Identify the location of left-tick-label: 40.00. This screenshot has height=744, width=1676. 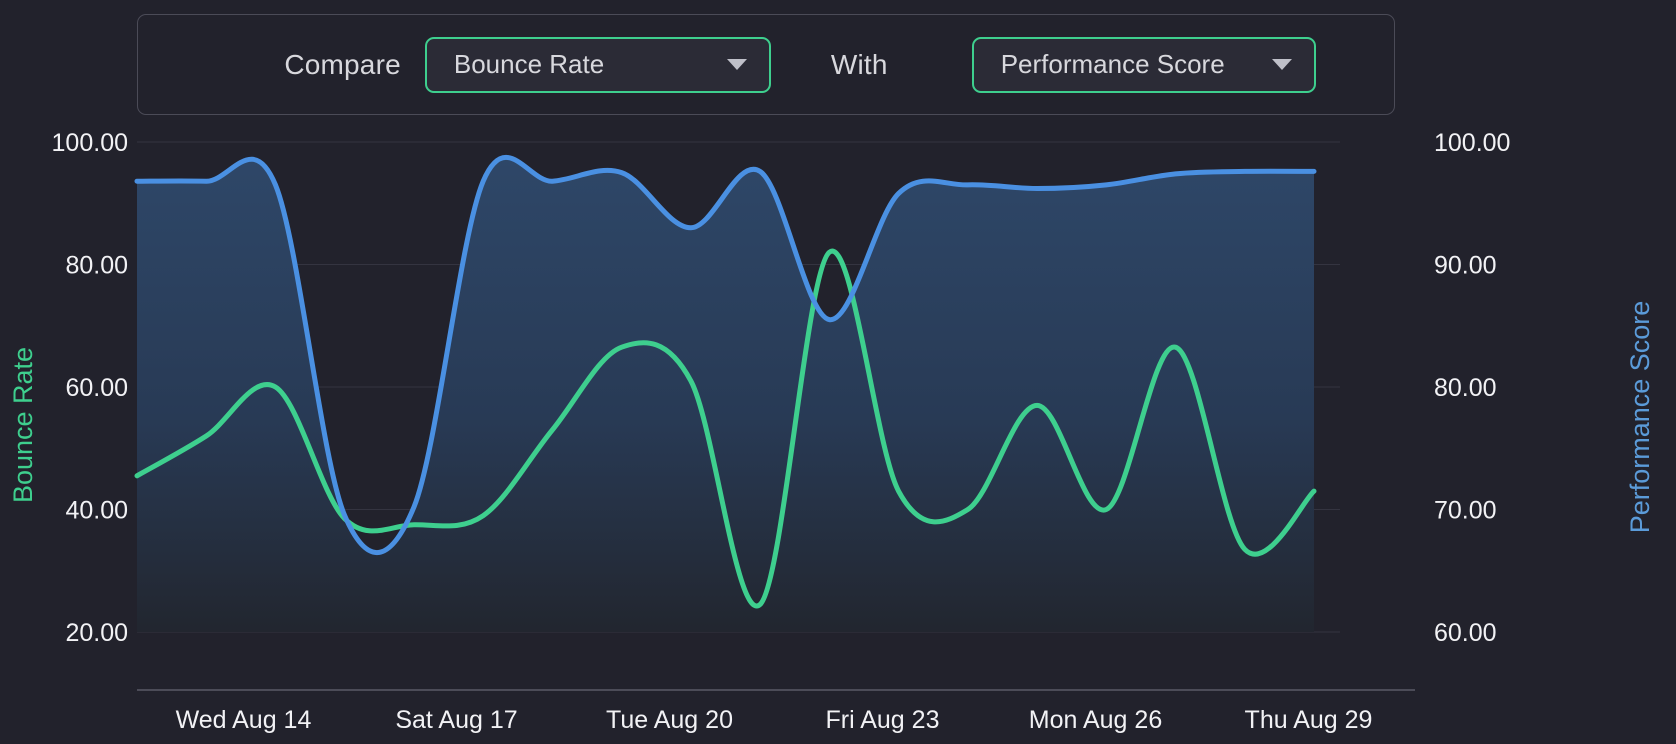
(96, 511).